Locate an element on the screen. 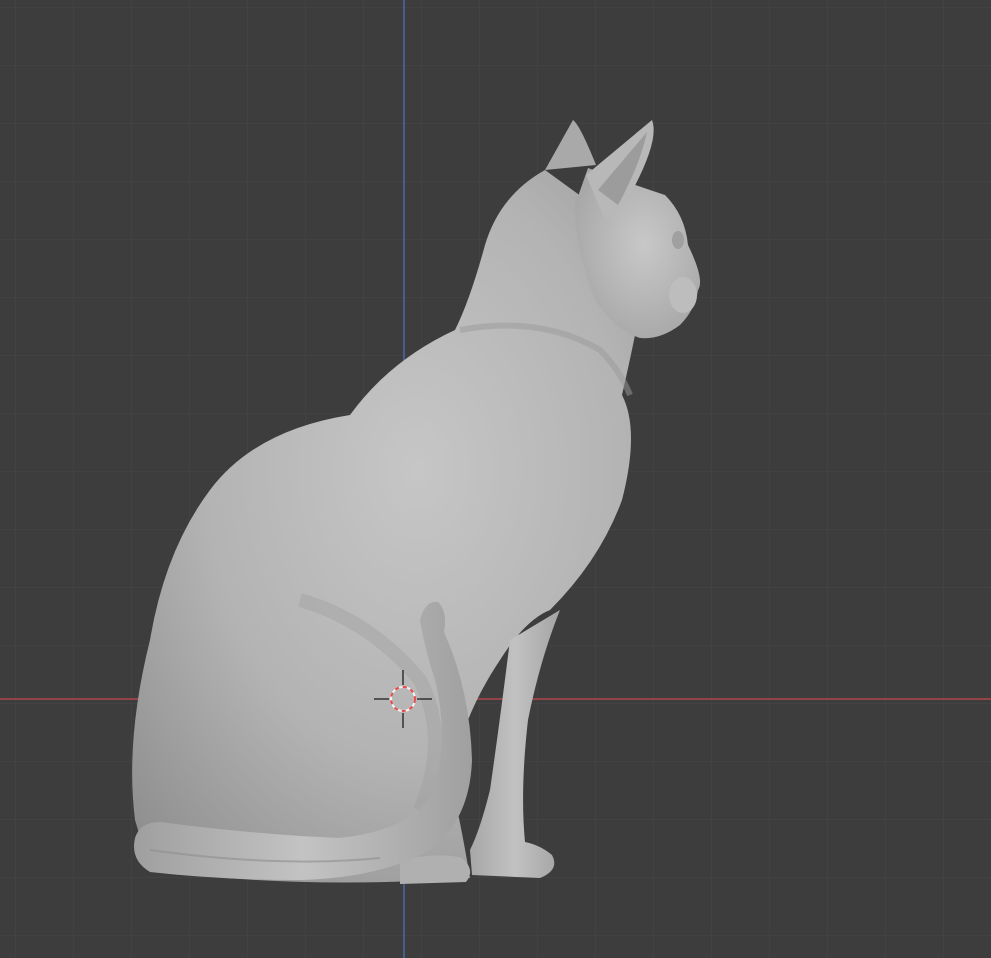 The image size is (991, 958). cat-muzzle is located at coordinates (683, 295).